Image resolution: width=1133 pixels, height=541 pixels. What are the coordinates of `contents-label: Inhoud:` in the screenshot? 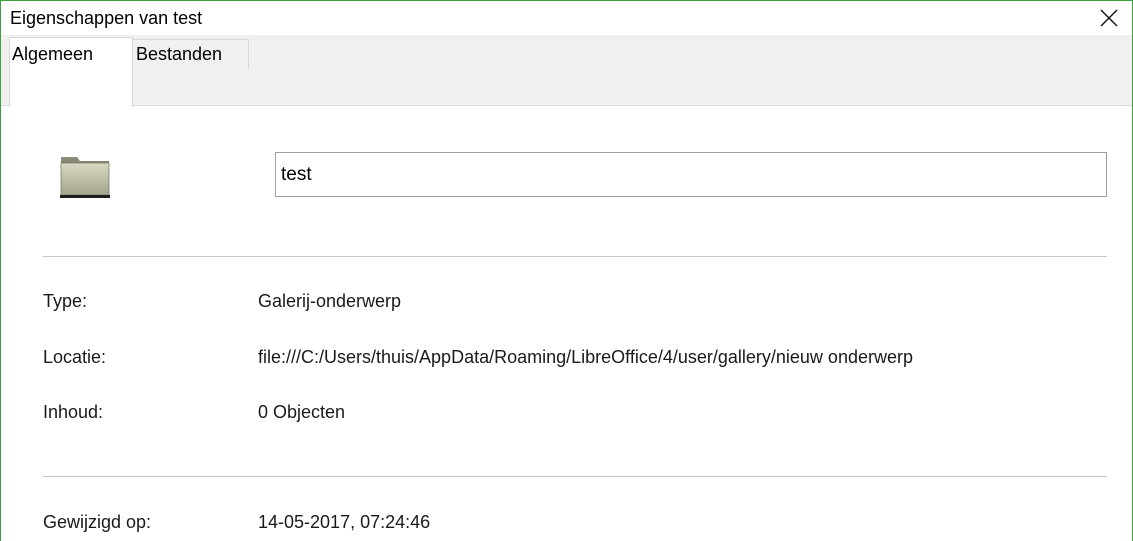 It's located at (73, 412).